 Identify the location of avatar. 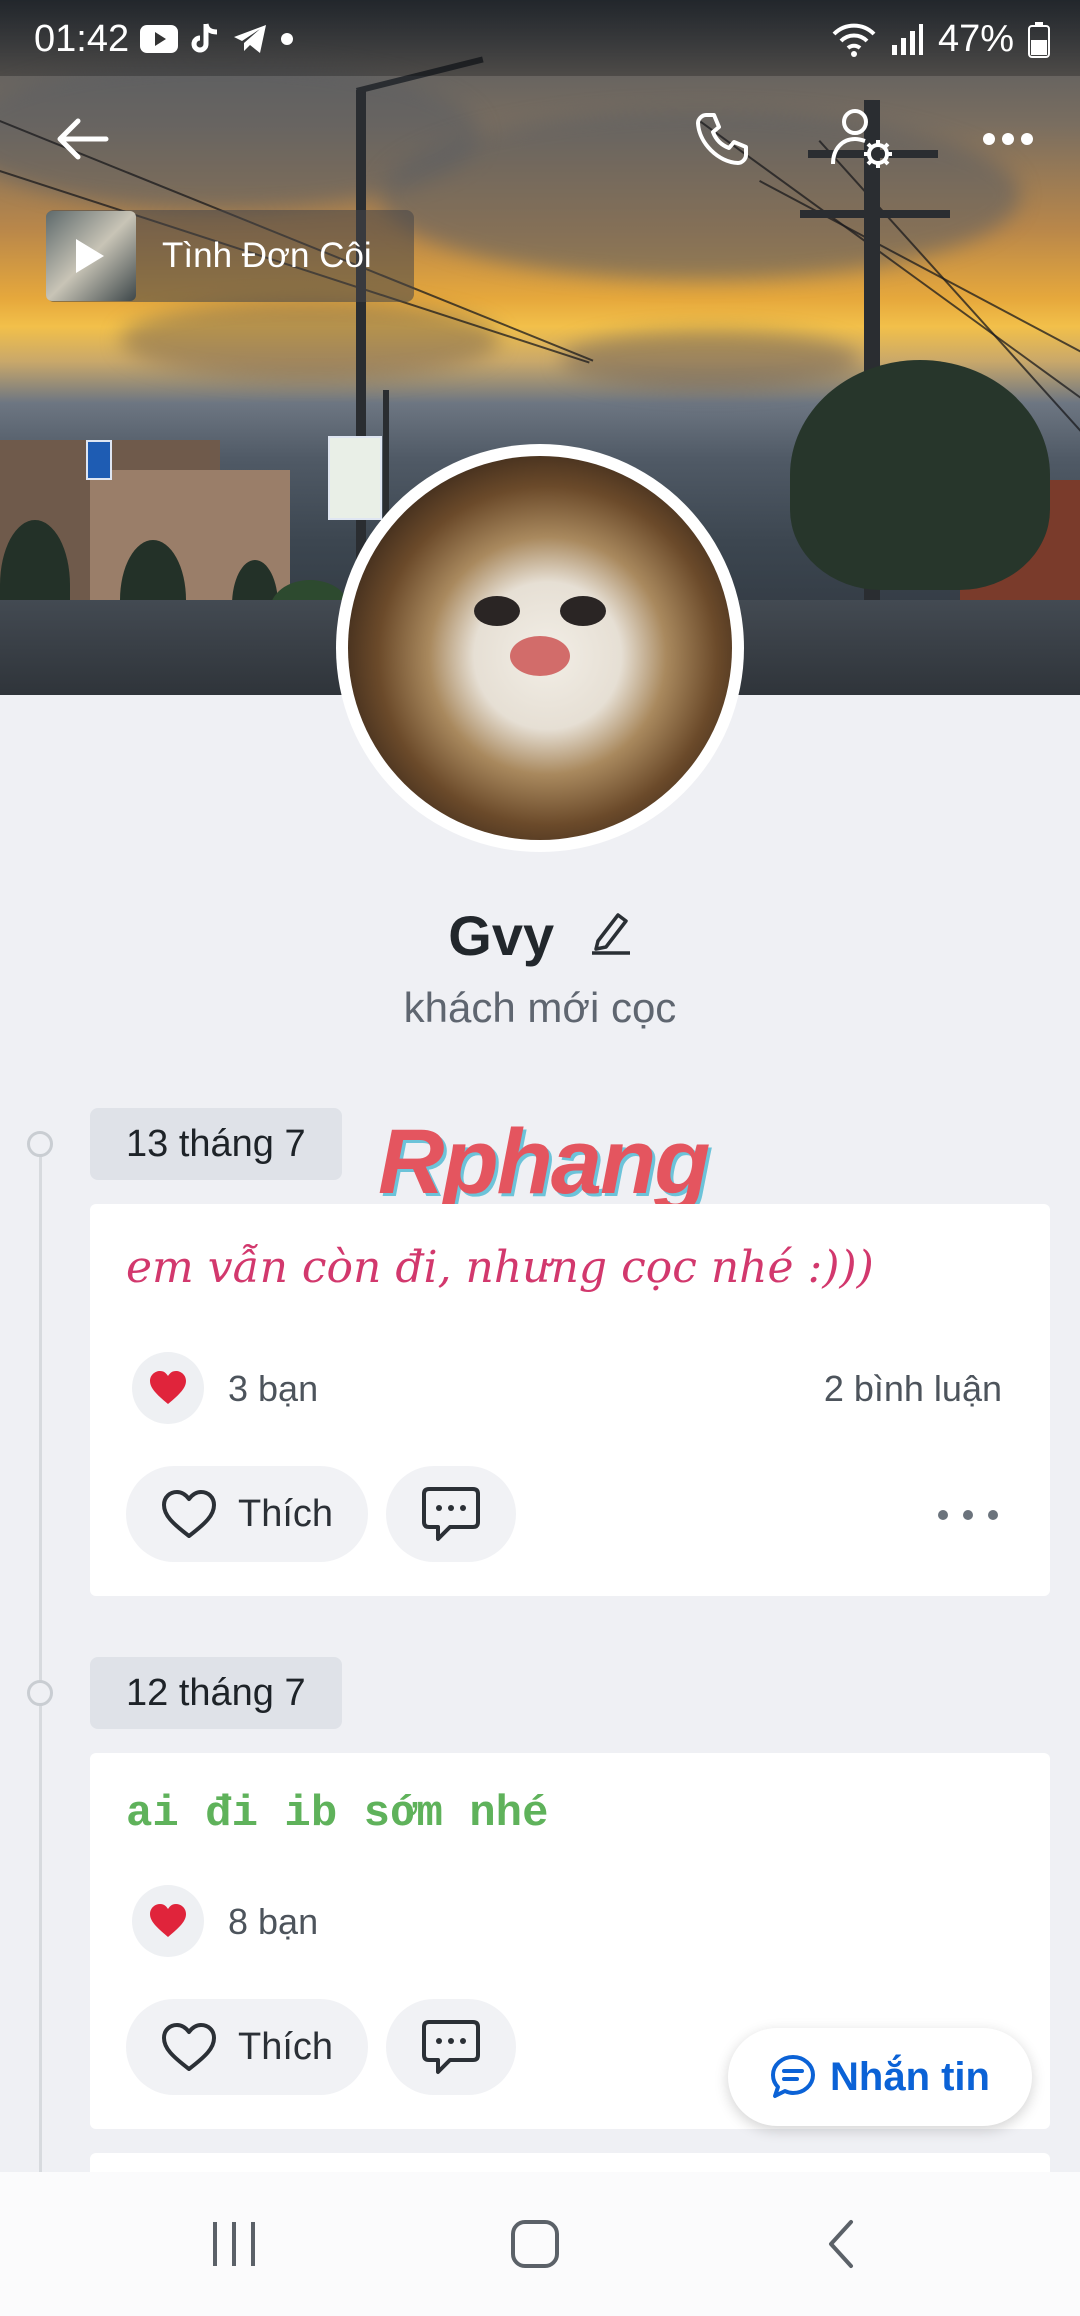
(540, 648).